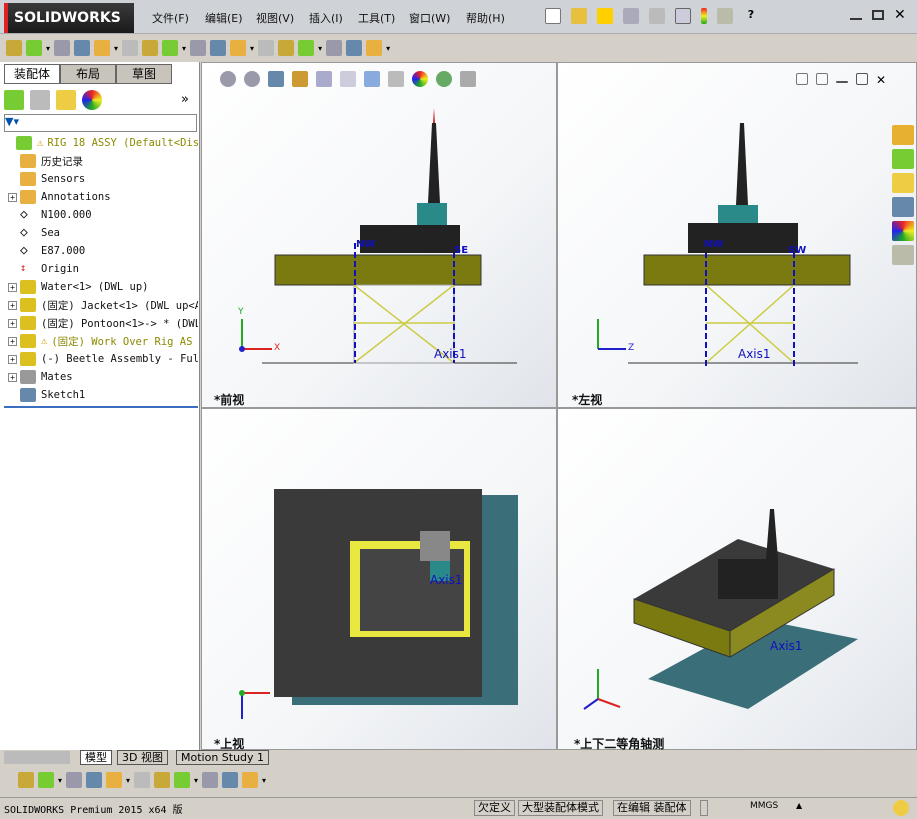 Image resolution: width=917 pixels, height=819 pixels. Describe the element at coordinates (103, 323) in the screenshot. I see `tree-item: + (固定) Pontoon<1>-> * (DWL` at that location.